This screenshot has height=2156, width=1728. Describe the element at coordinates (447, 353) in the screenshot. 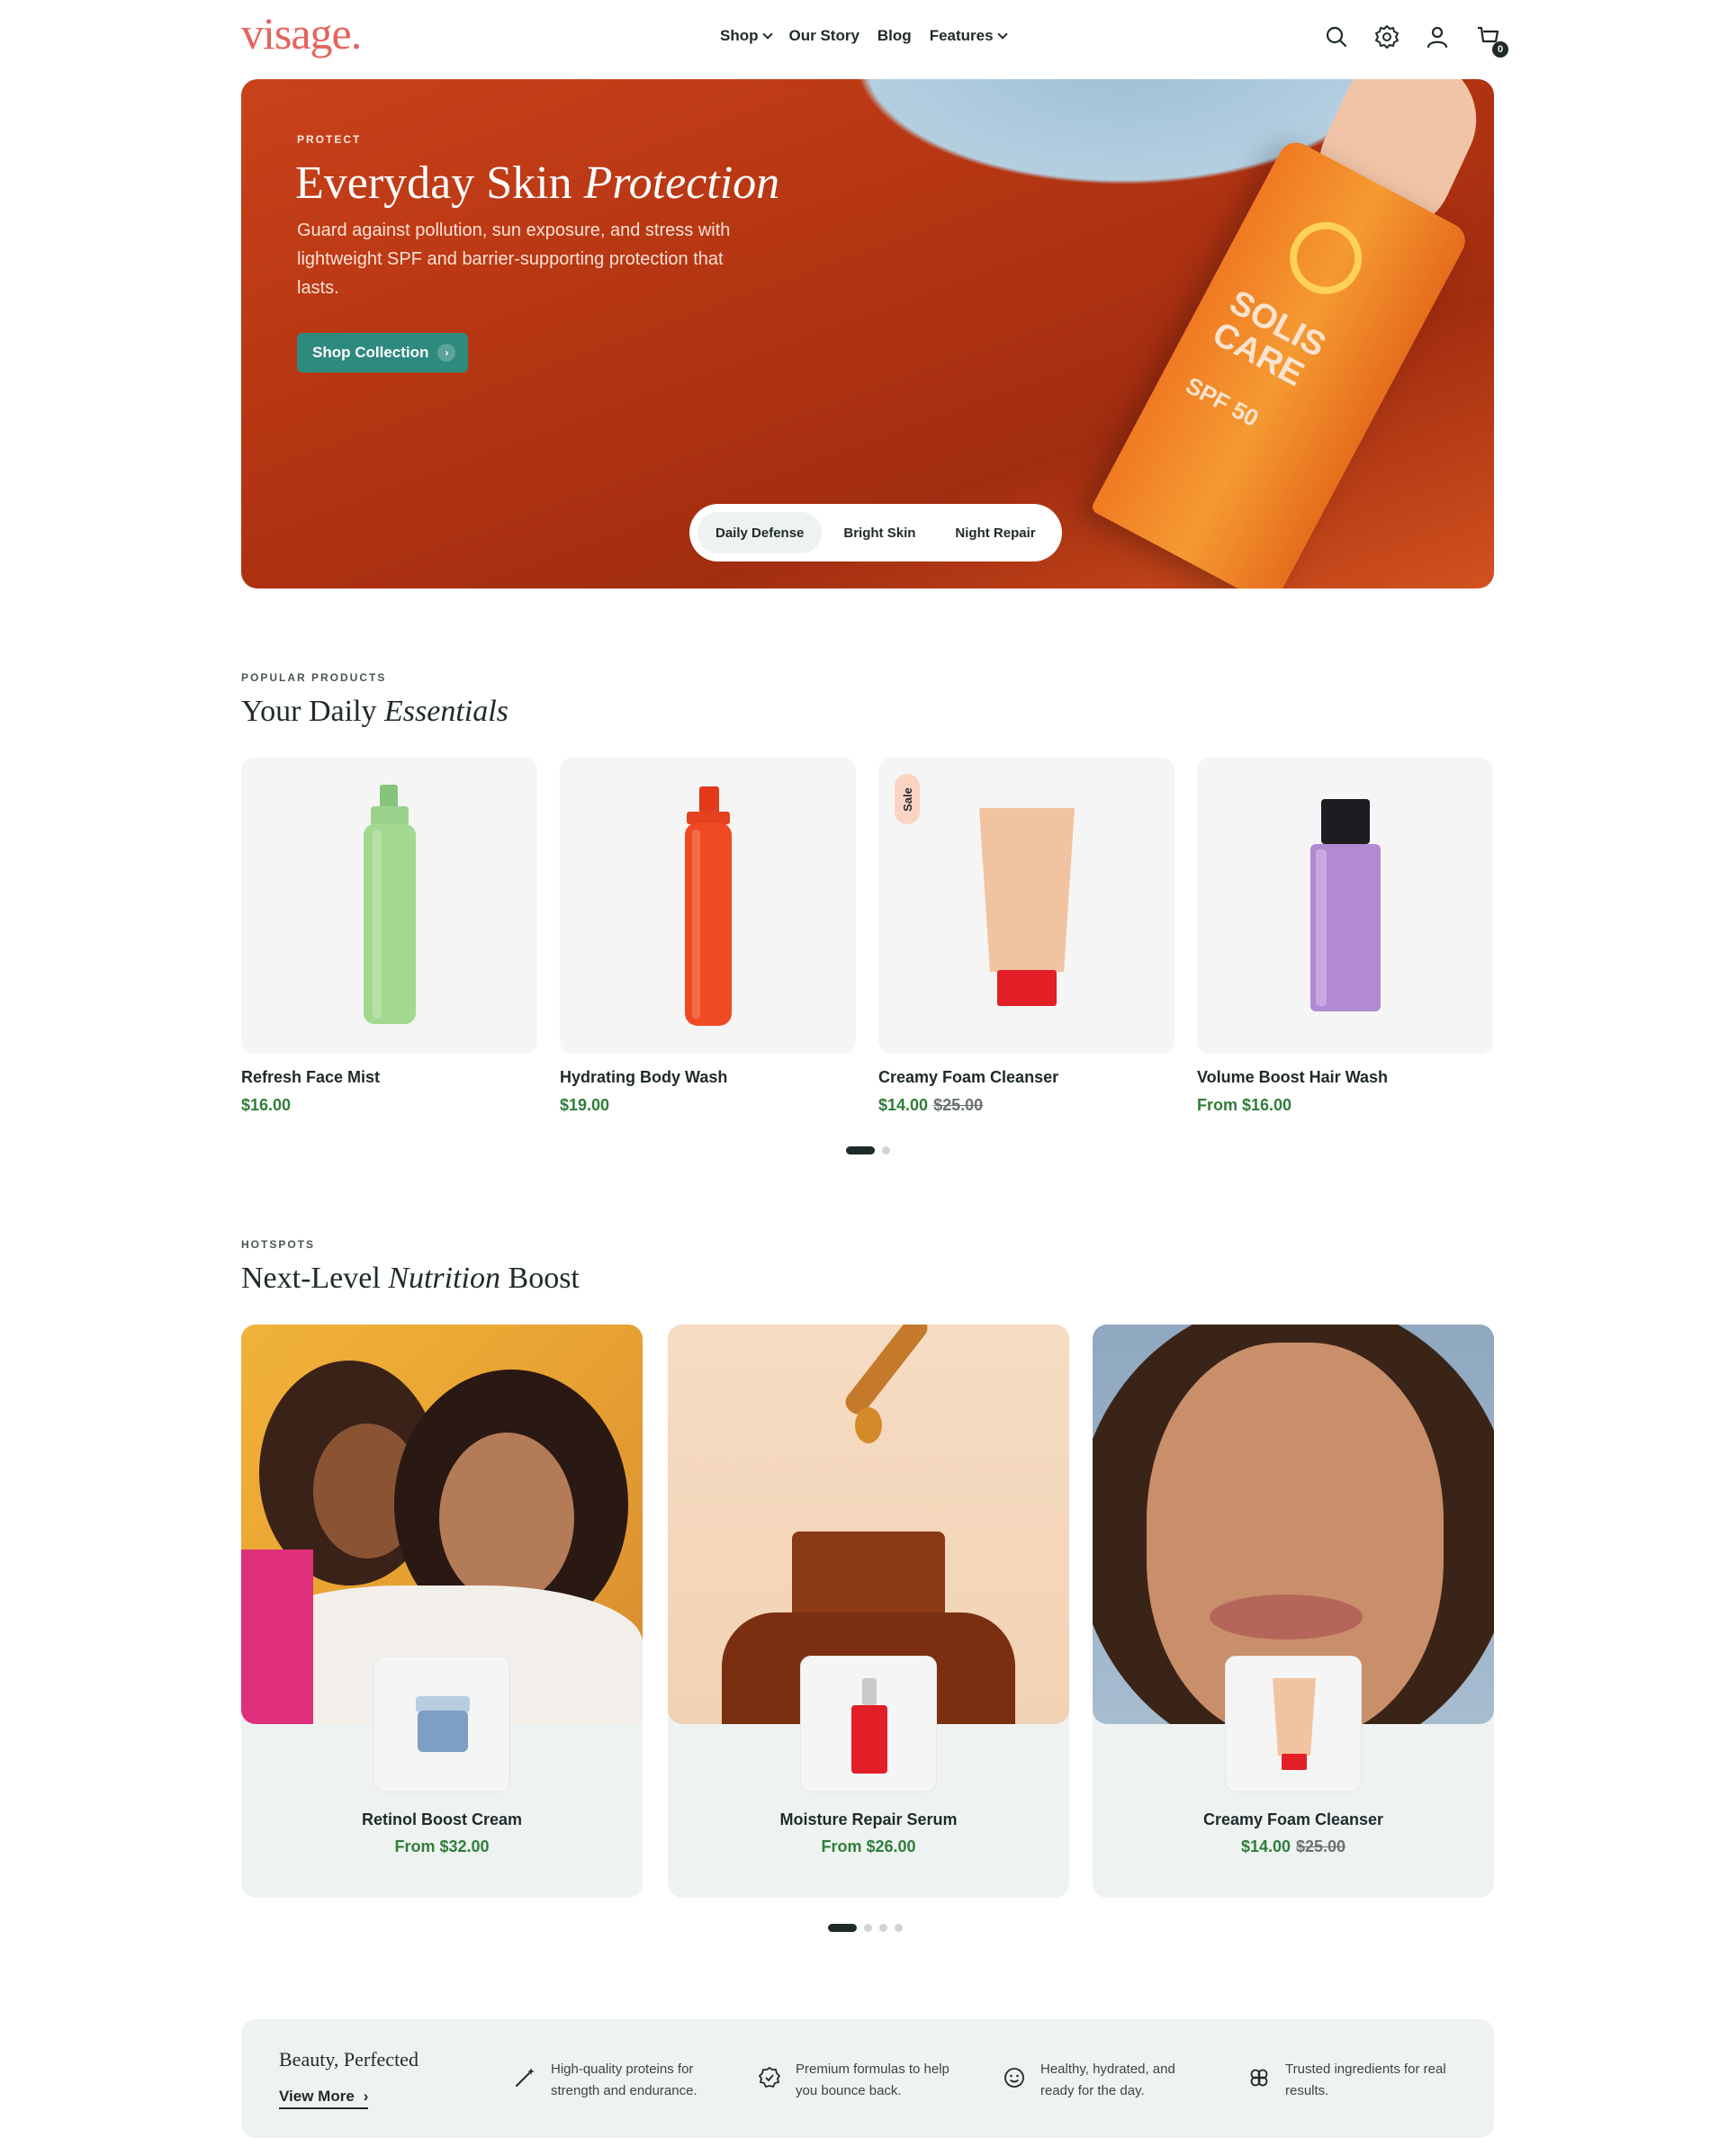

I see `chevron-right-icon: ›` at that location.